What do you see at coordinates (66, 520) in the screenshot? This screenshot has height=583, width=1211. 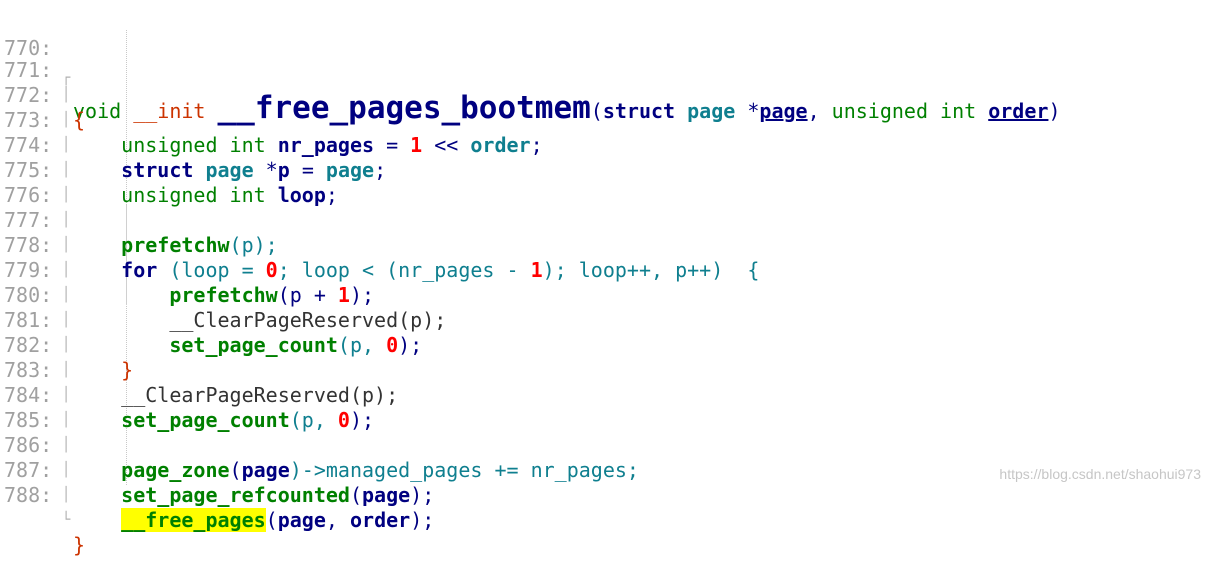 I see `fold-marker: └` at bounding box center [66, 520].